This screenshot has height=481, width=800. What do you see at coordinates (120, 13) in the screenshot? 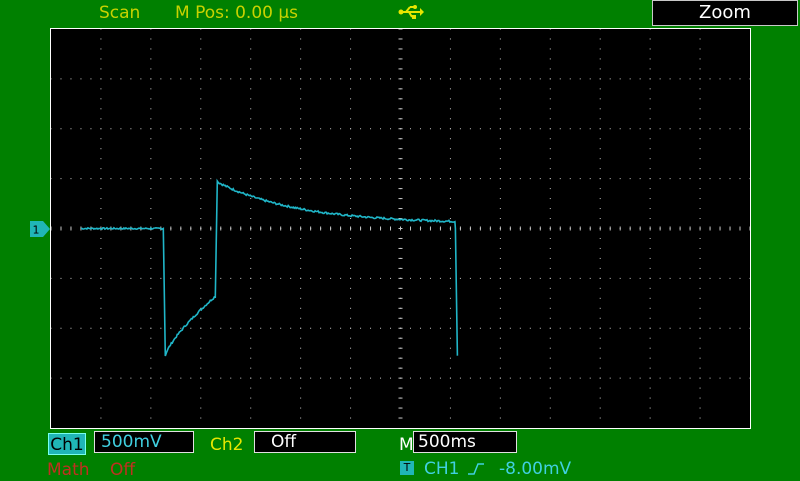
I see `acquisition-mode: Scan` at bounding box center [120, 13].